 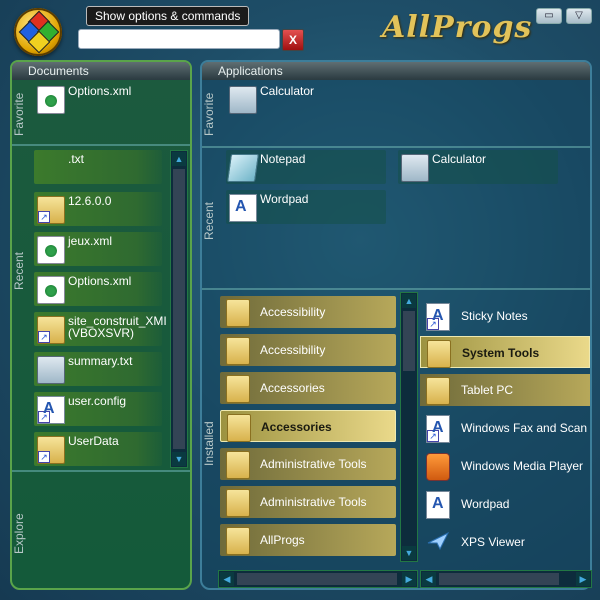 I want to click on doc-recent-item: ↗ UserData, so click(x=98, y=449).